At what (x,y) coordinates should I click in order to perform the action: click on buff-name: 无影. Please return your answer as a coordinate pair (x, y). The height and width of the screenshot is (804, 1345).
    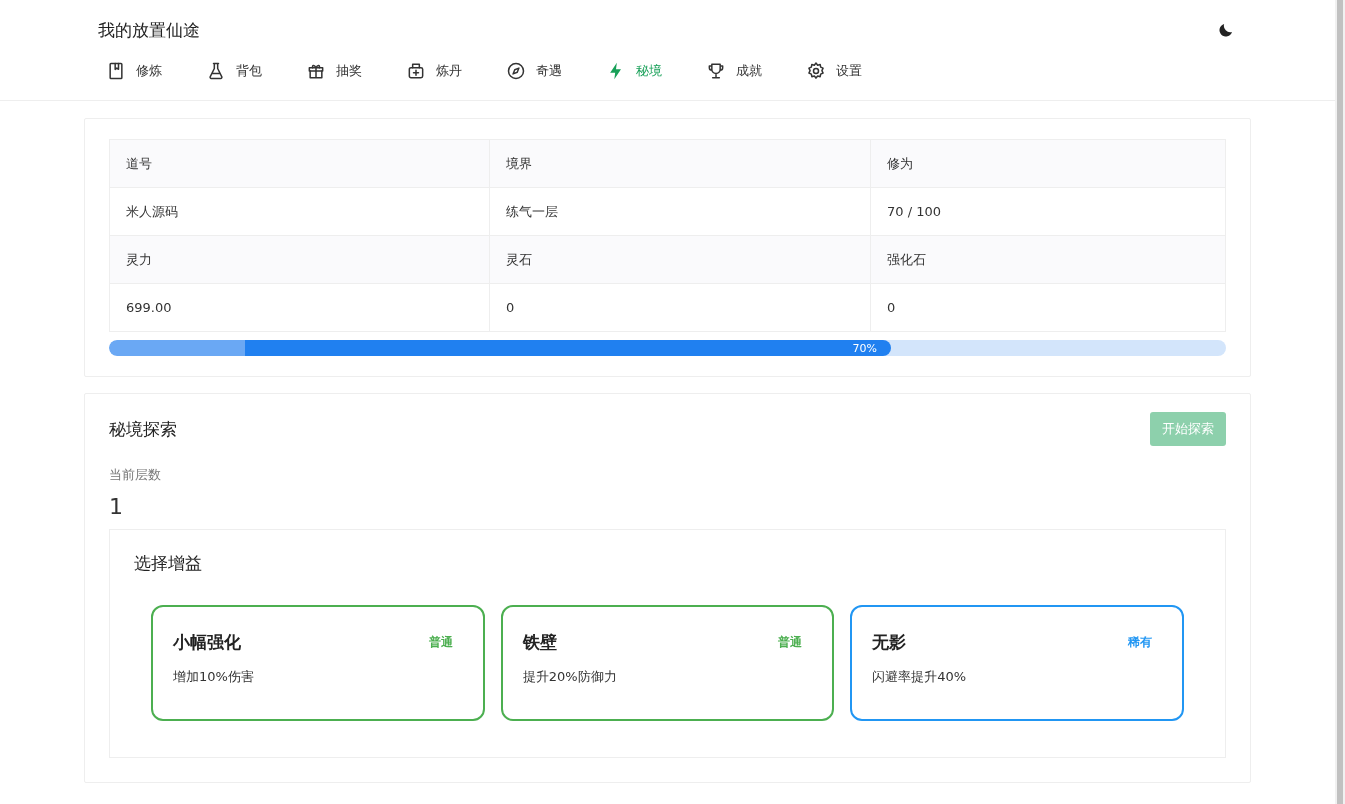
    Looking at the image, I should click on (889, 642).